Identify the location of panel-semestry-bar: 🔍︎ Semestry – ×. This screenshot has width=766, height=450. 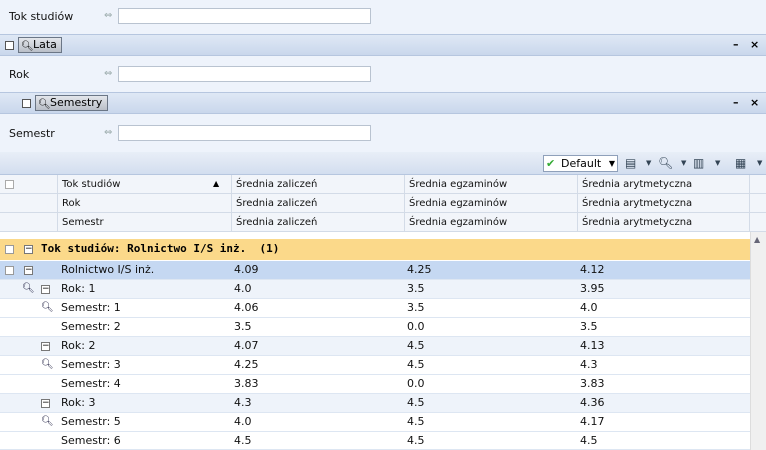
(383, 103).